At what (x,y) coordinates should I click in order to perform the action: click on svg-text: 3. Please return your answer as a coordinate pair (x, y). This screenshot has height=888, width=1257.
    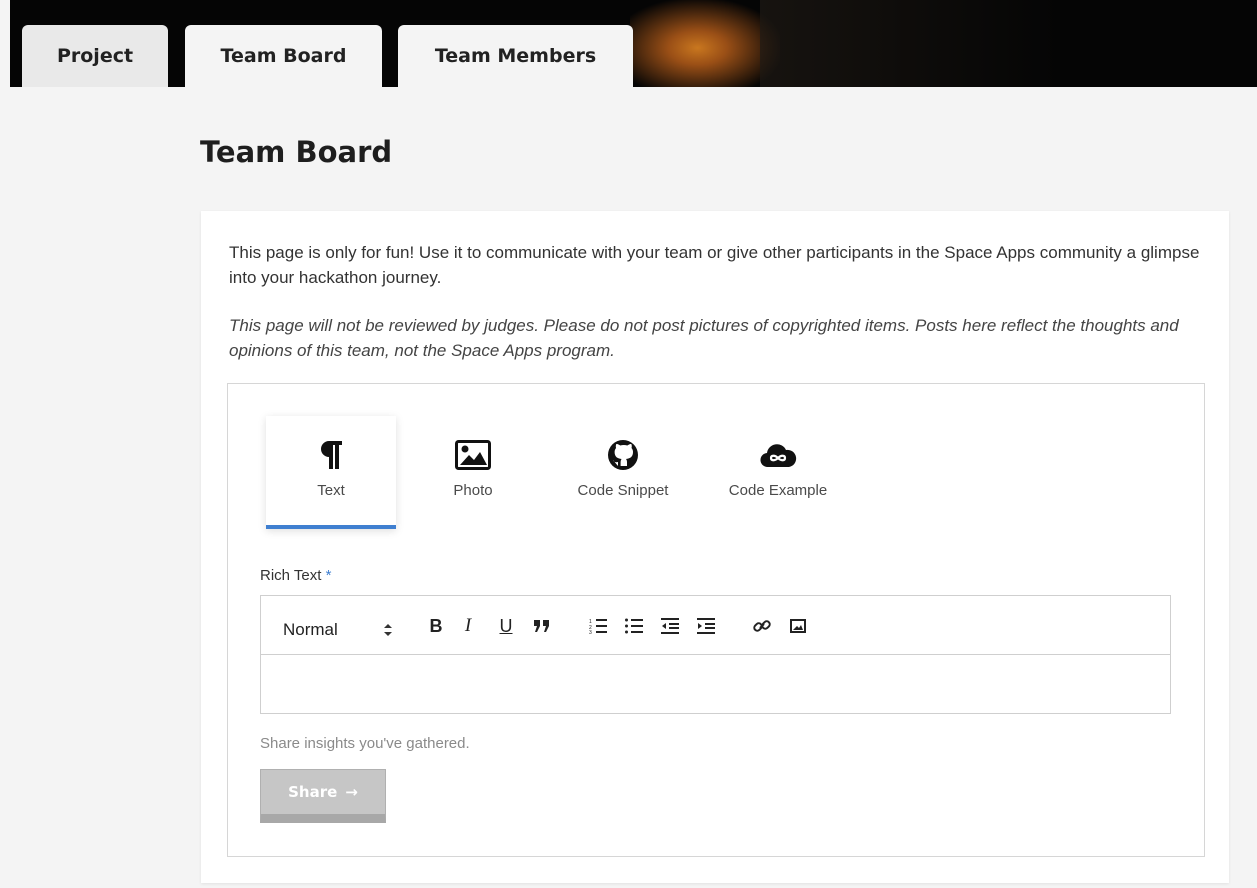
    Looking at the image, I should click on (590, 632).